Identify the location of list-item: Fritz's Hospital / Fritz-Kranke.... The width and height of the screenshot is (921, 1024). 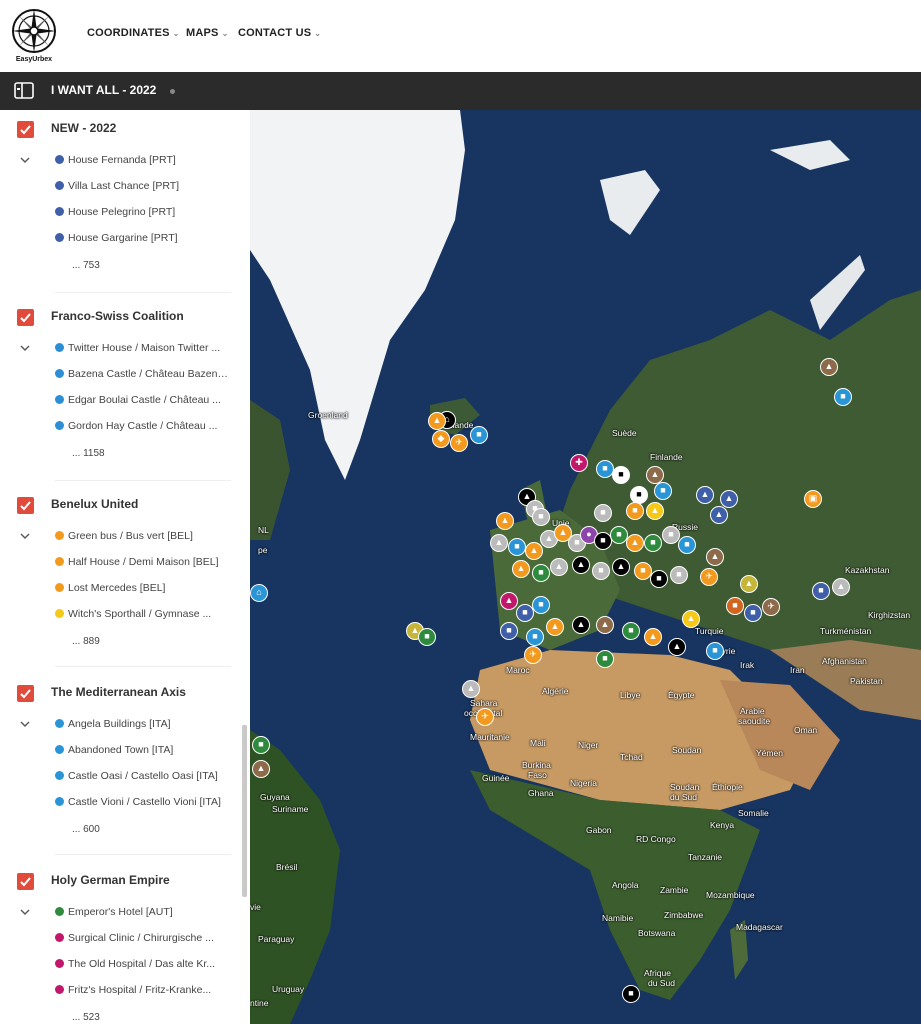
(142, 993).